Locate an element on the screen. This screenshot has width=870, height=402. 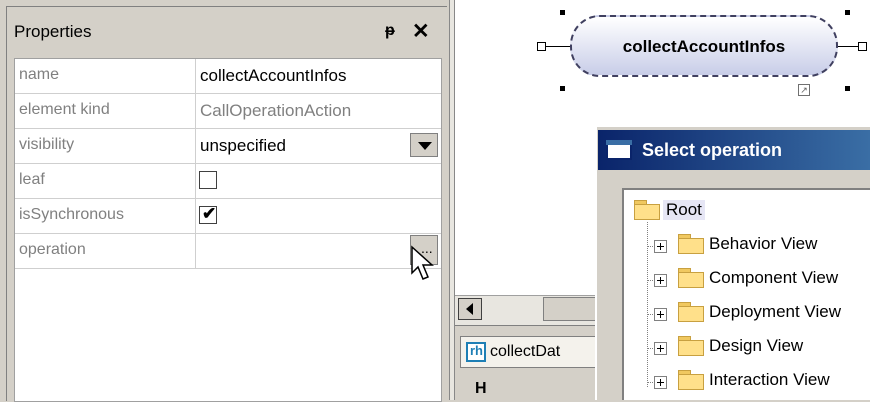
visibility-select-value: unspecified is located at coordinates (243, 146).